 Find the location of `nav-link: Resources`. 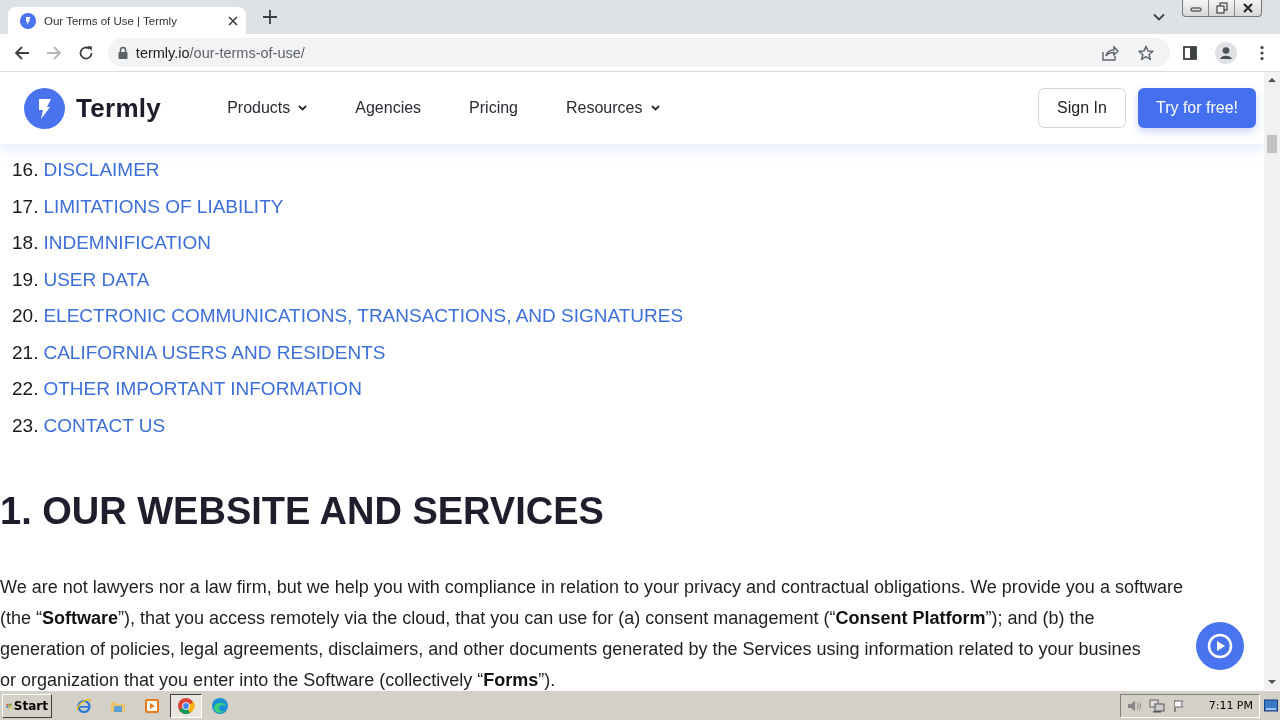

nav-link: Resources is located at coordinates (613, 108).